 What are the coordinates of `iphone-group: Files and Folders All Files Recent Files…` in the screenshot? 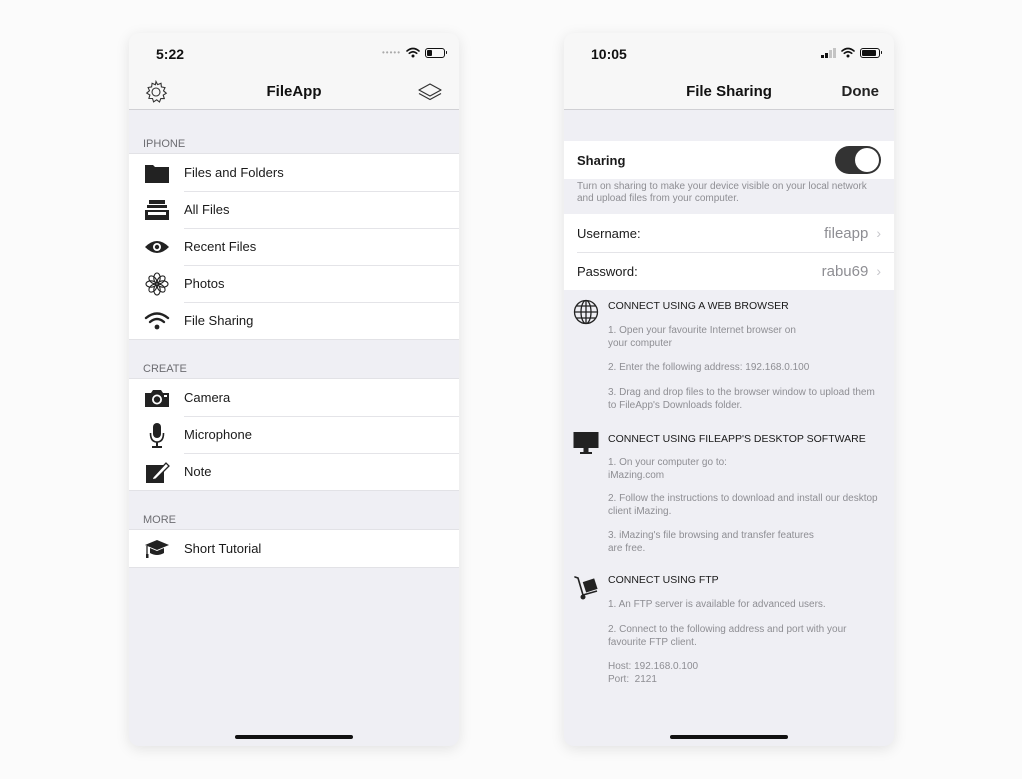 It's located at (294, 246).